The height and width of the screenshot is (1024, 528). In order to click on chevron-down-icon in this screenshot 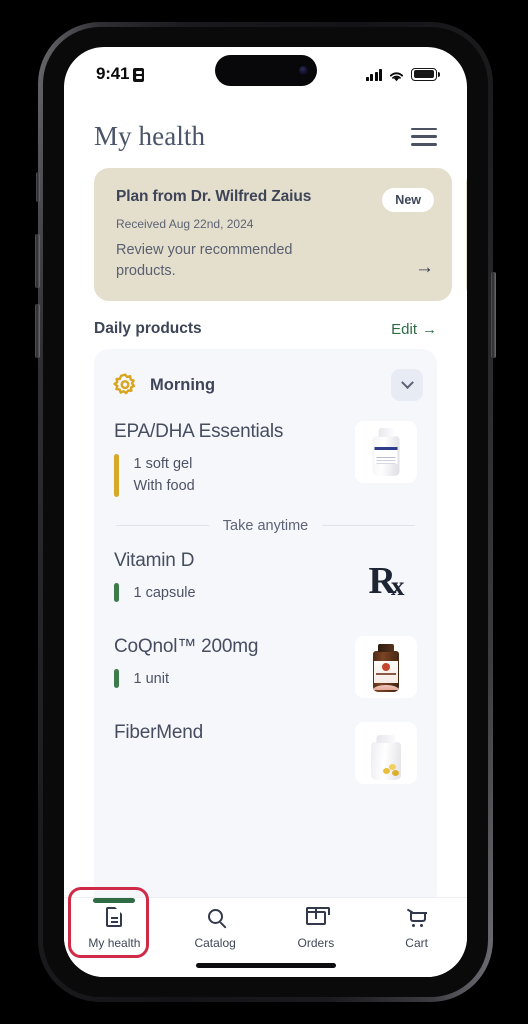, I will do `click(407, 385)`.